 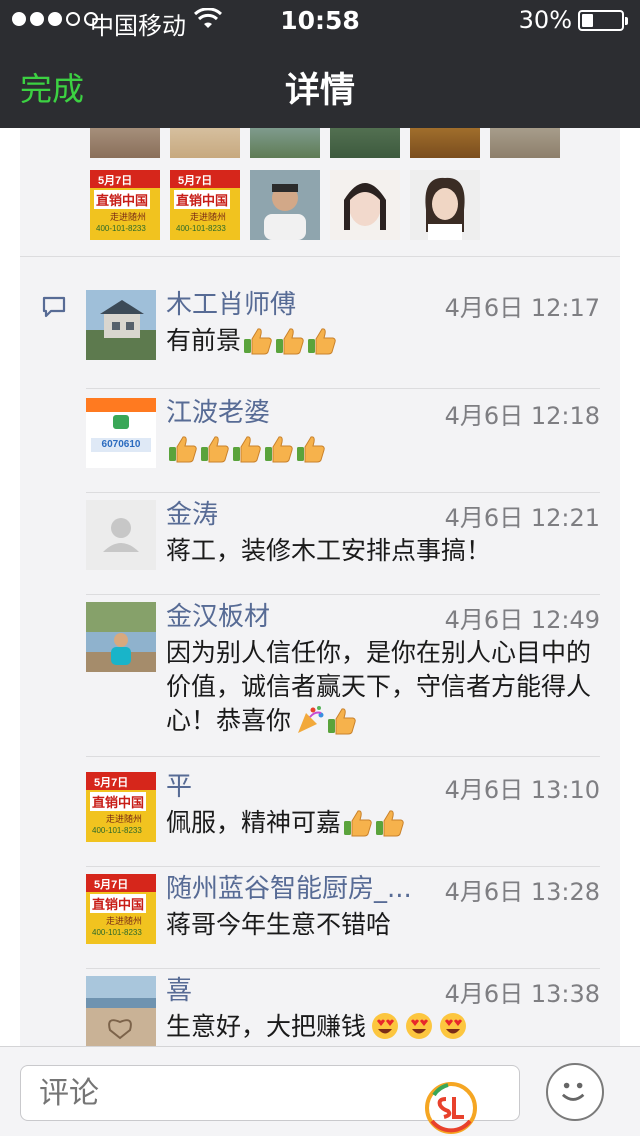 I want to click on comment-text: 生意好，大把赚钱, so click(x=383, y=1027).